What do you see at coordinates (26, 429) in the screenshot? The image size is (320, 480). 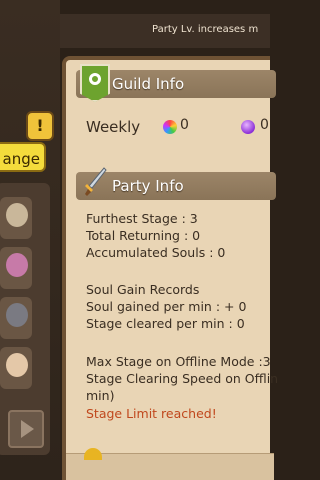 I see `play-icon` at bounding box center [26, 429].